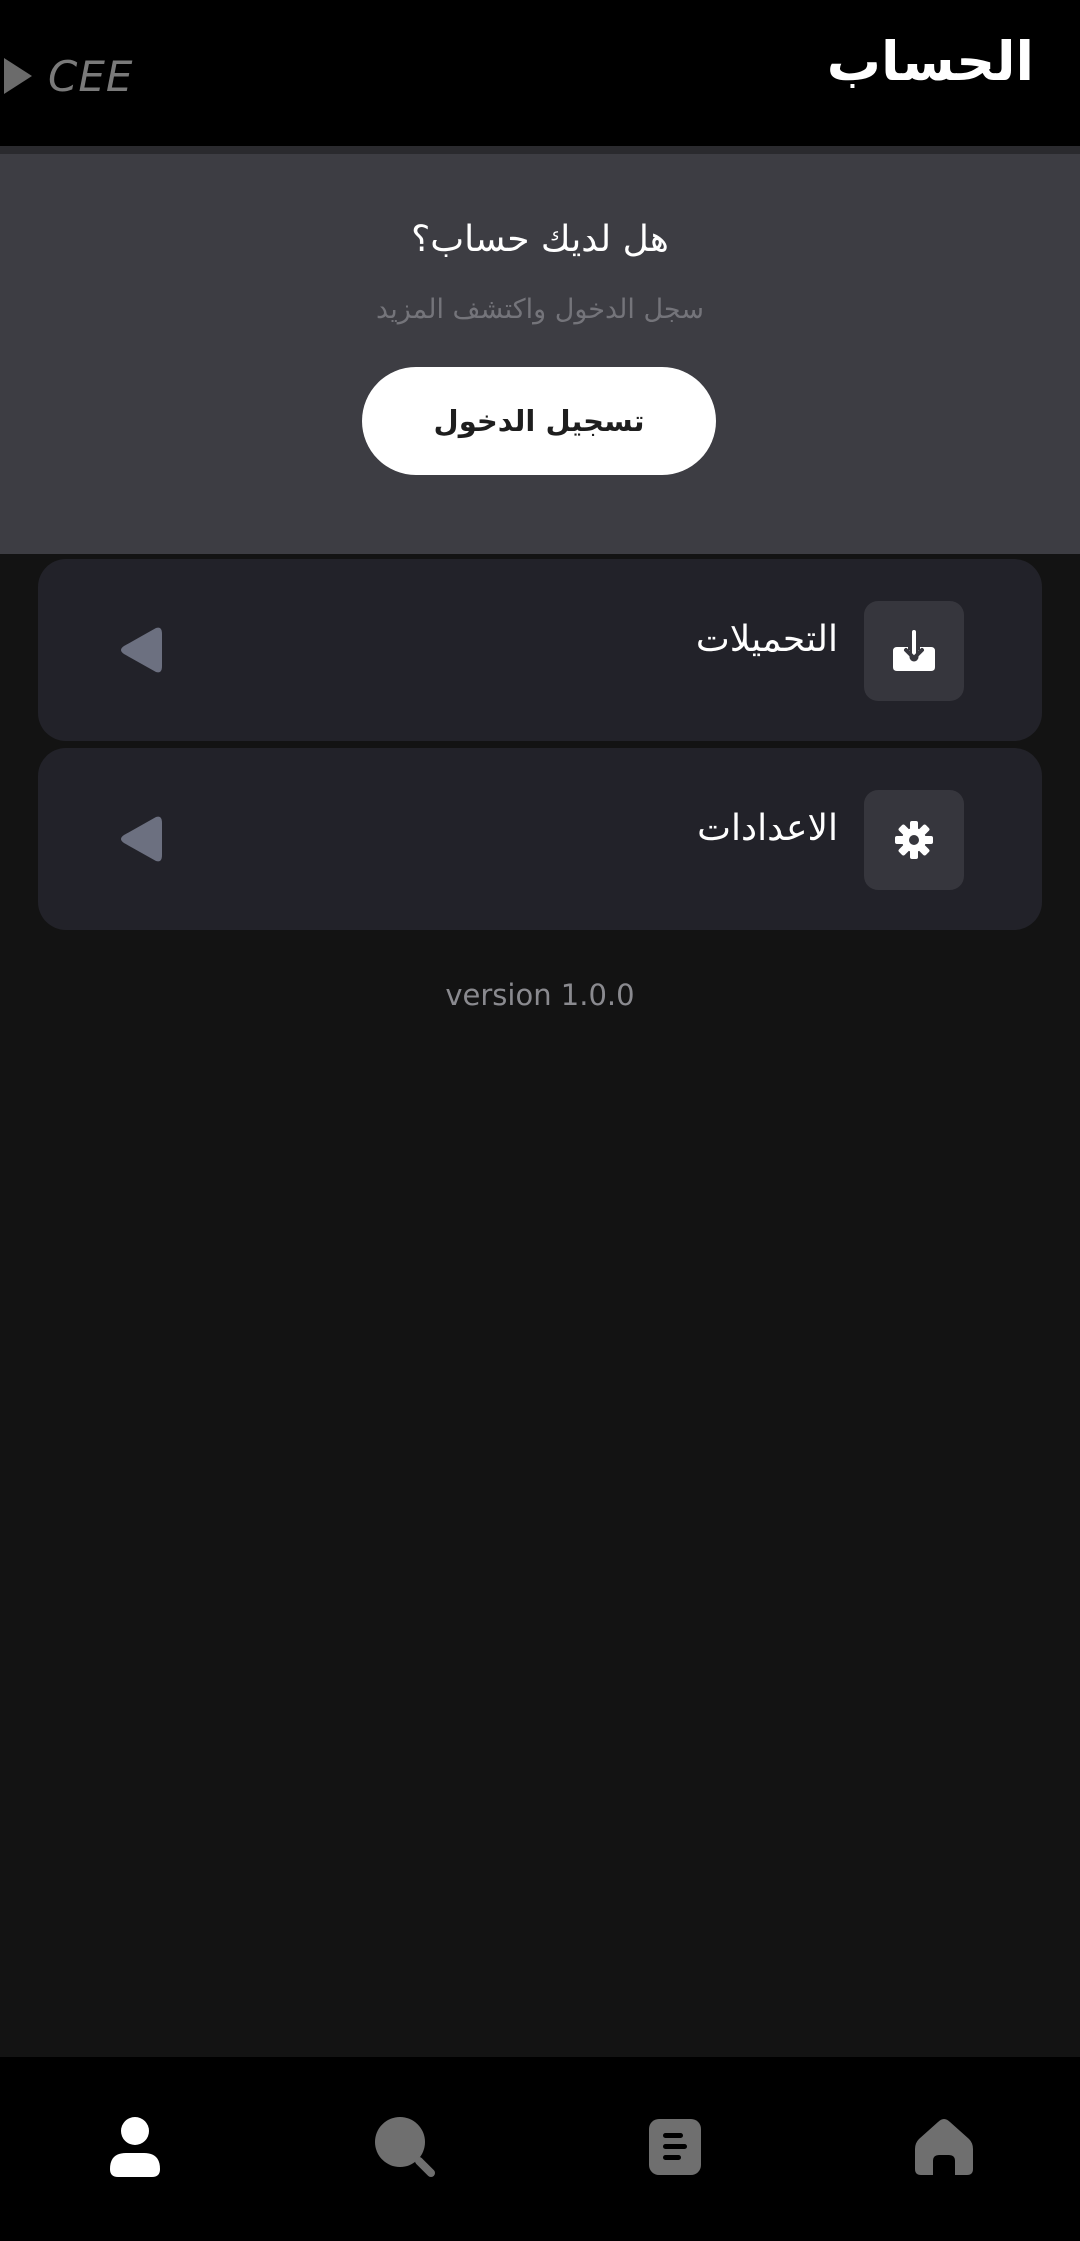 This screenshot has height=2241, width=1080. What do you see at coordinates (540, 150) in the screenshot?
I see `header-divider` at bounding box center [540, 150].